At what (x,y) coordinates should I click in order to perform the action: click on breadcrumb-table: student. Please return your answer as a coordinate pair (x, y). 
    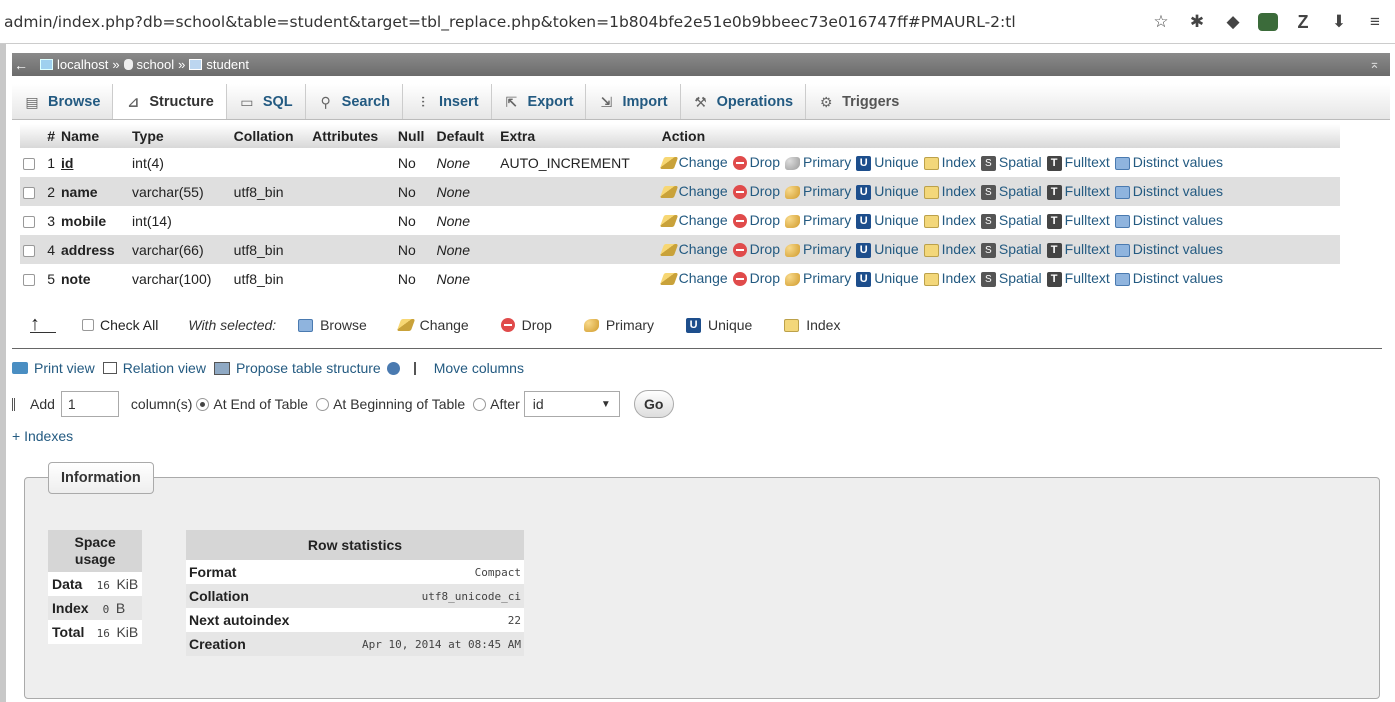
    Looking at the image, I should click on (217, 64).